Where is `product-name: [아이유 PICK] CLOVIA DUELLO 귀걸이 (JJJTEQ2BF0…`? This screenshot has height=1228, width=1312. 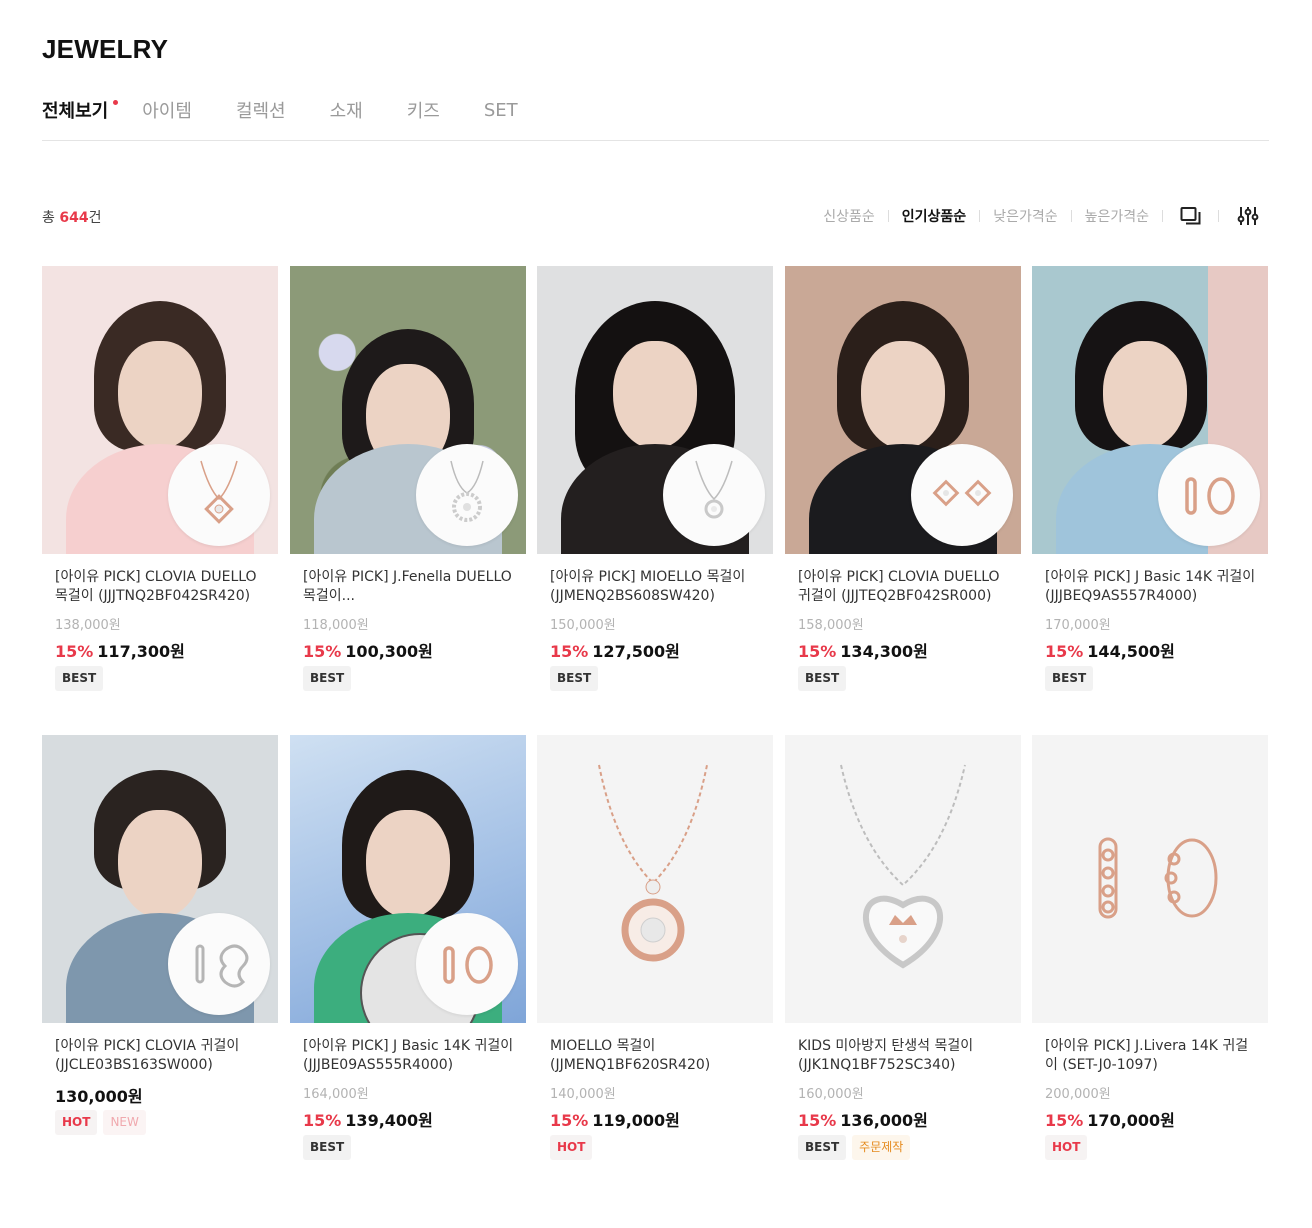 product-name: [아이유 PICK] CLOVIA DUELLO 귀걸이 (JJJTEQ2BF0… is located at coordinates (904, 587).